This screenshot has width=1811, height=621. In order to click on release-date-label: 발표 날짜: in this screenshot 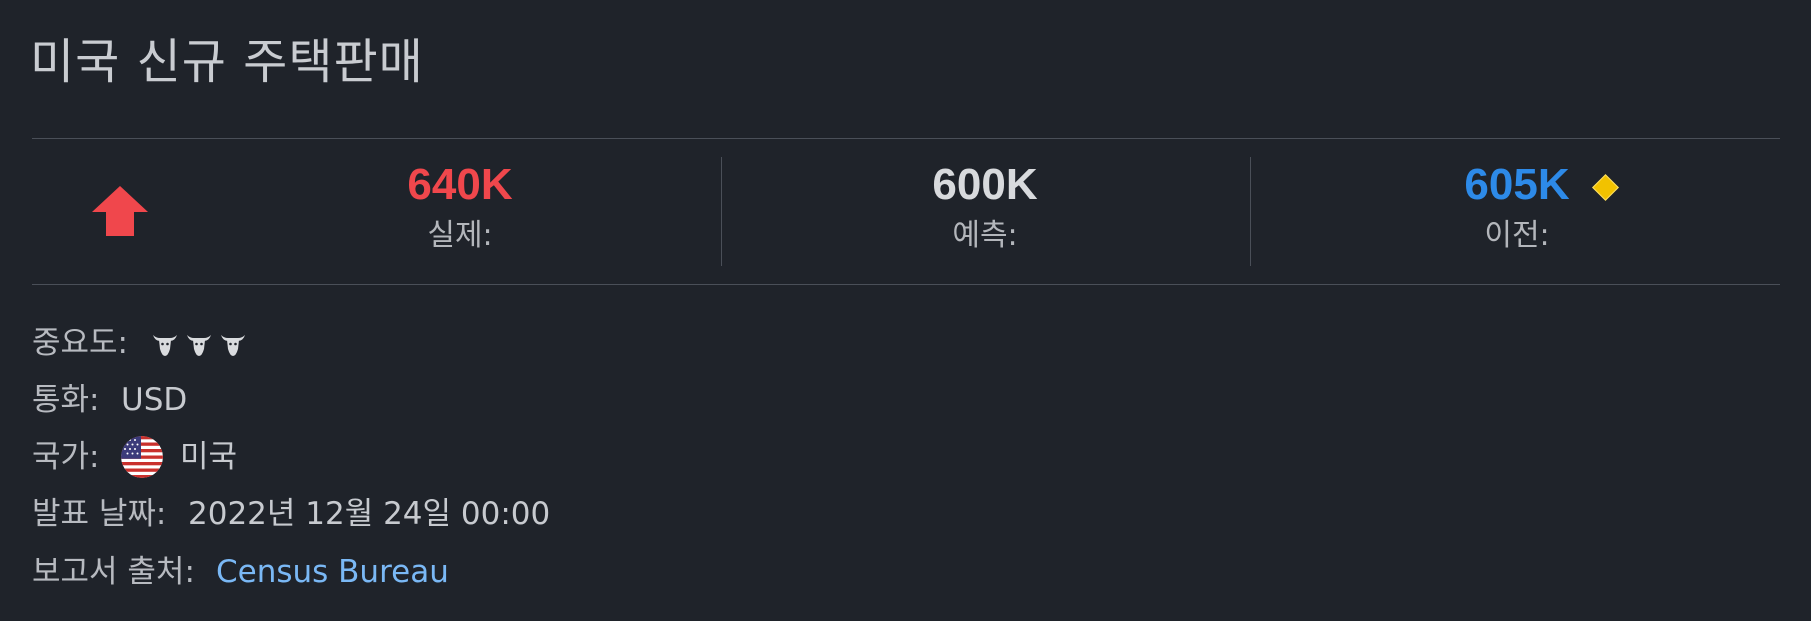, I will do `click(99, 514)`.